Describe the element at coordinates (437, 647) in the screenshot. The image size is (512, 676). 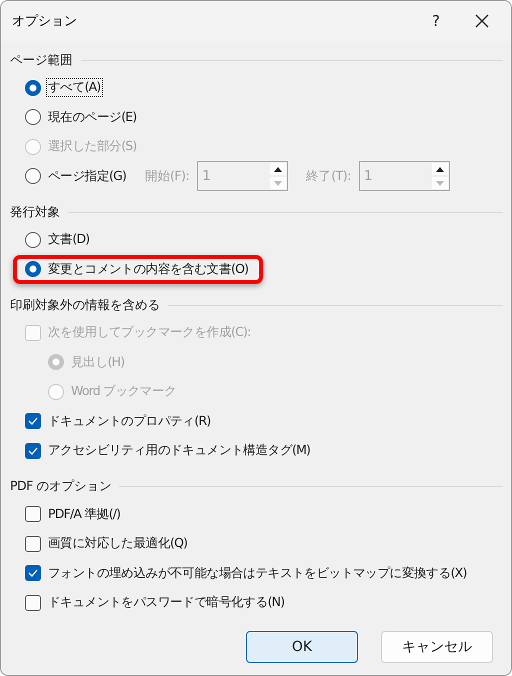
I see `dialog-button: キャンセル` at that location.